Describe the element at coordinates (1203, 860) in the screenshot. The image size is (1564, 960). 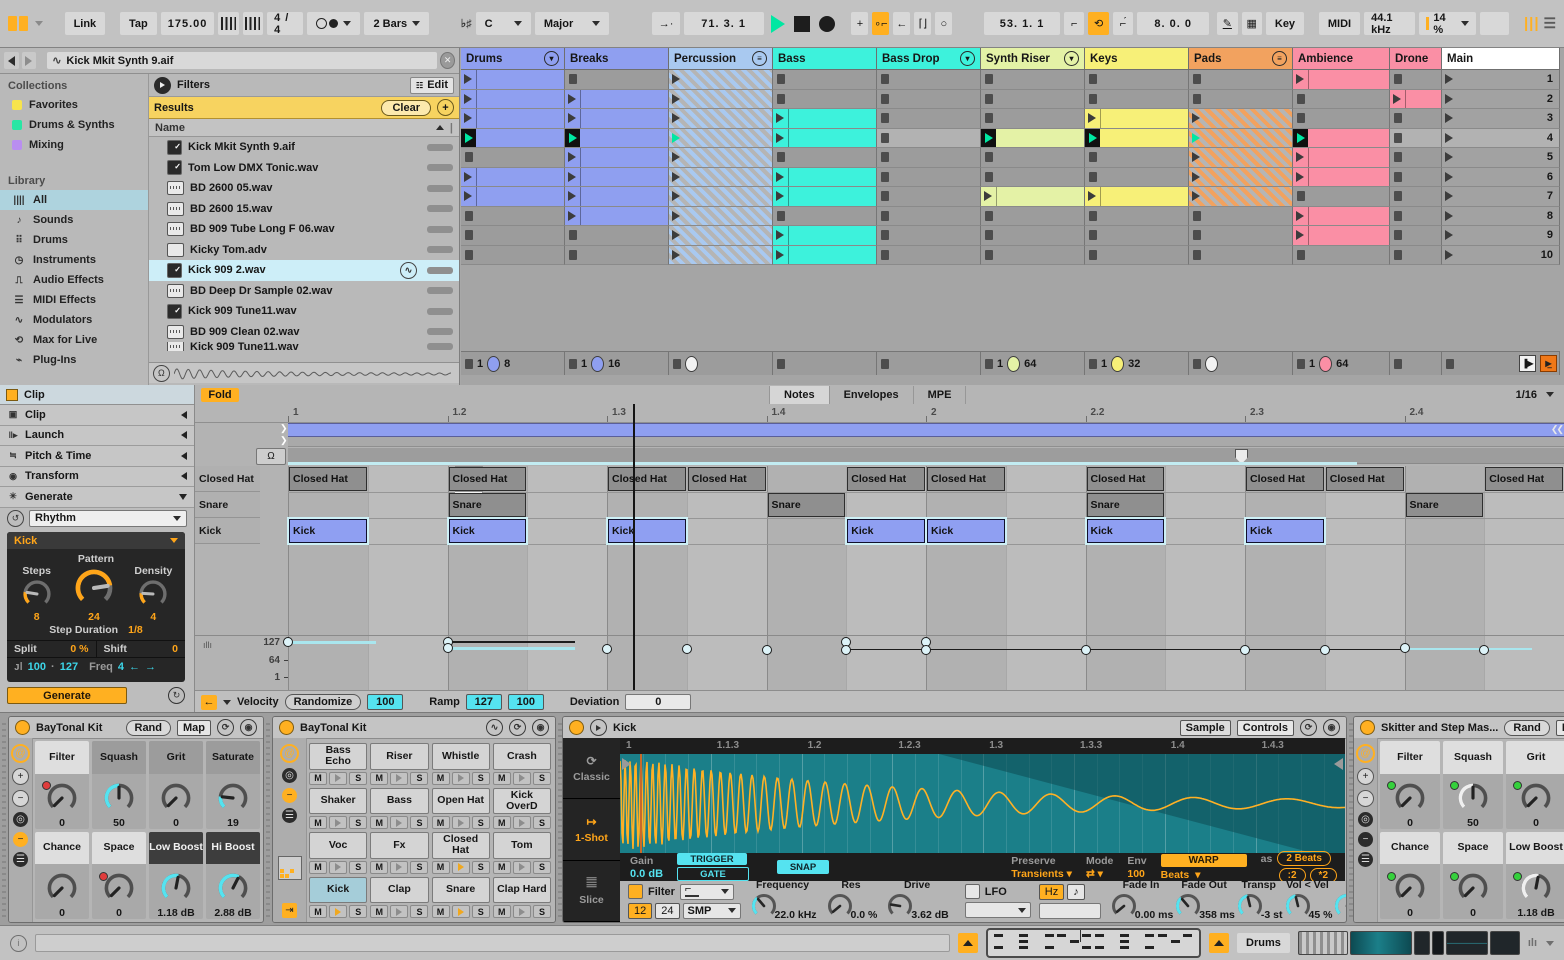
I see `warp-button: WARP` at that location.